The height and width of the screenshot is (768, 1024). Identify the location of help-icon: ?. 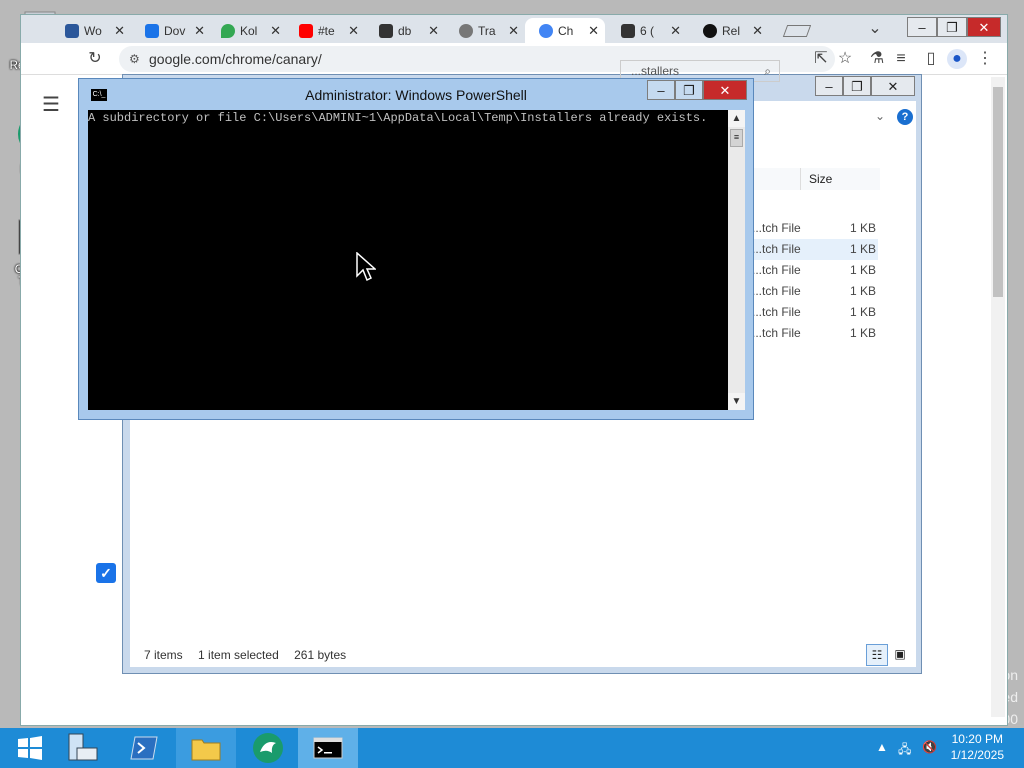
(905, 117).